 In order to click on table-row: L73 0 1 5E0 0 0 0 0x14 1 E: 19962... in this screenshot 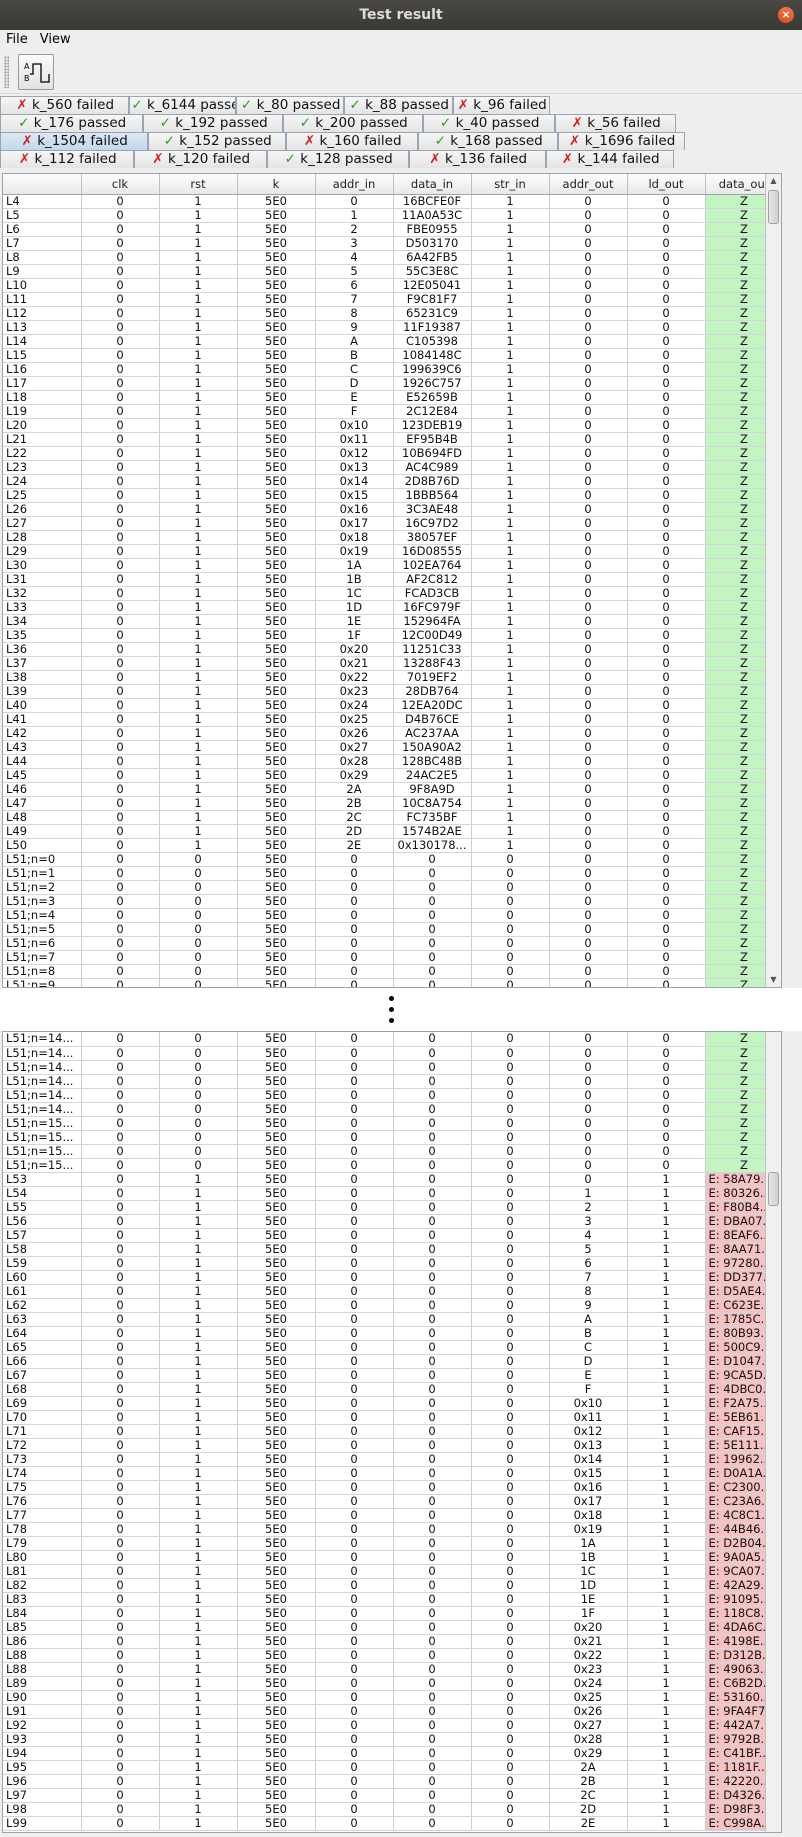, I will do `click(392, 1459)`.